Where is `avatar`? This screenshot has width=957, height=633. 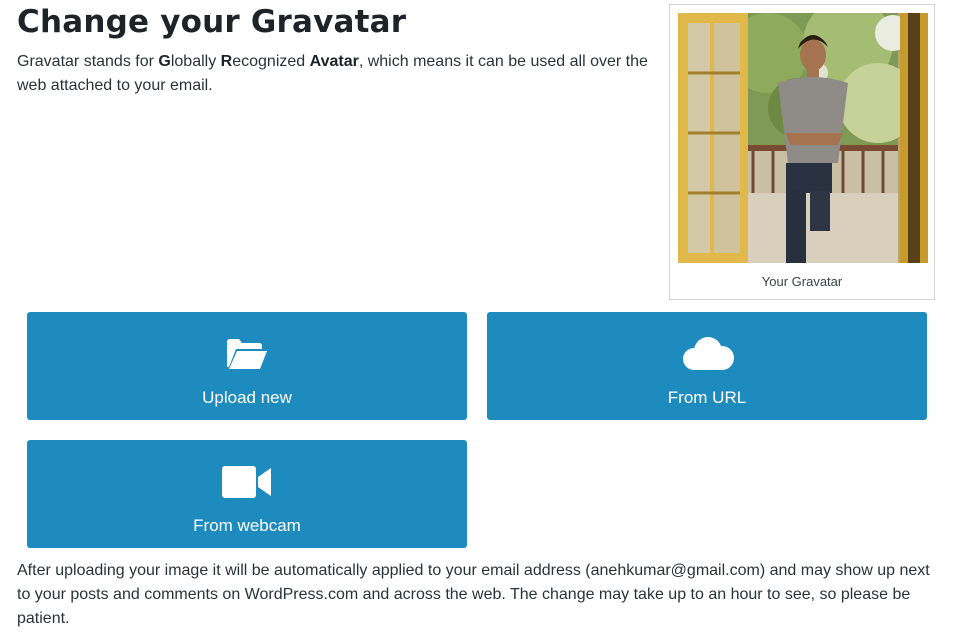 avatar is located at coordinates (803, 138).